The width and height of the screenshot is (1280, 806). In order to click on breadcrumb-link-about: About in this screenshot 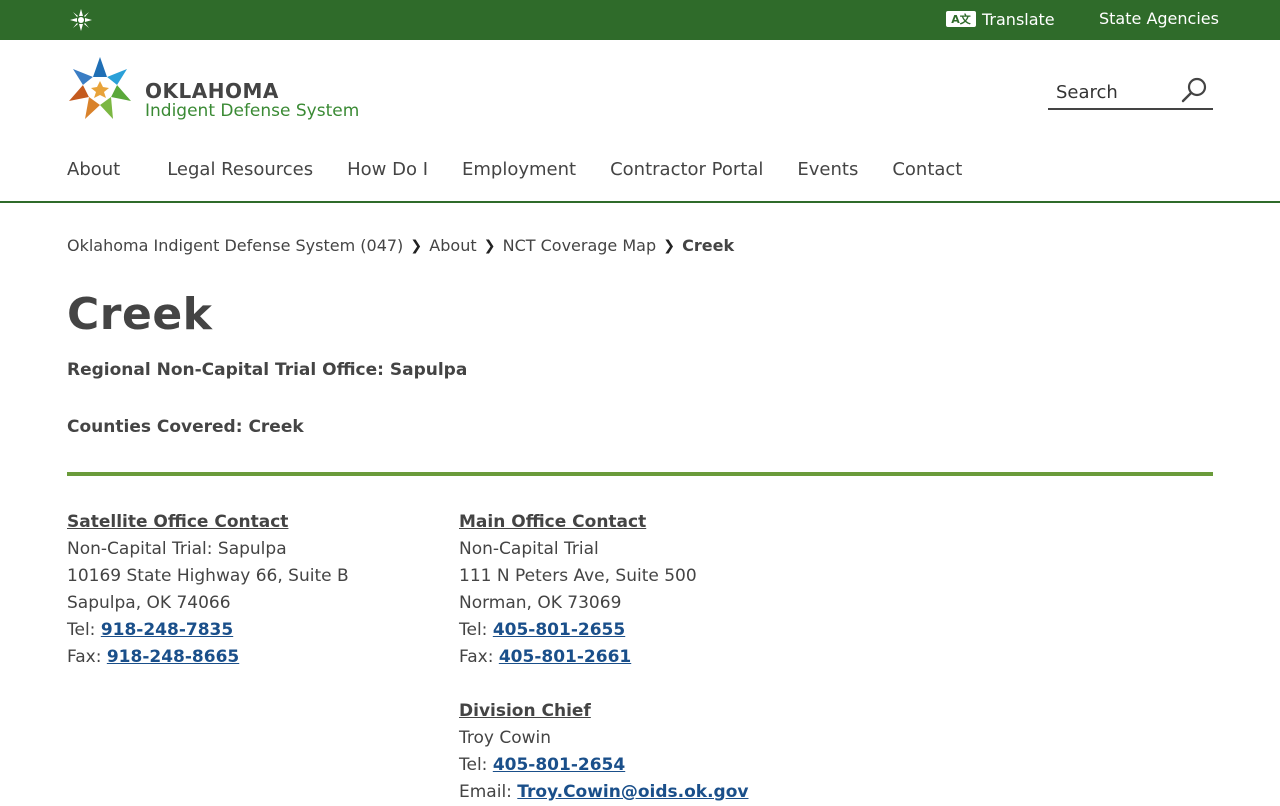, I will do `click(452, 245)`.